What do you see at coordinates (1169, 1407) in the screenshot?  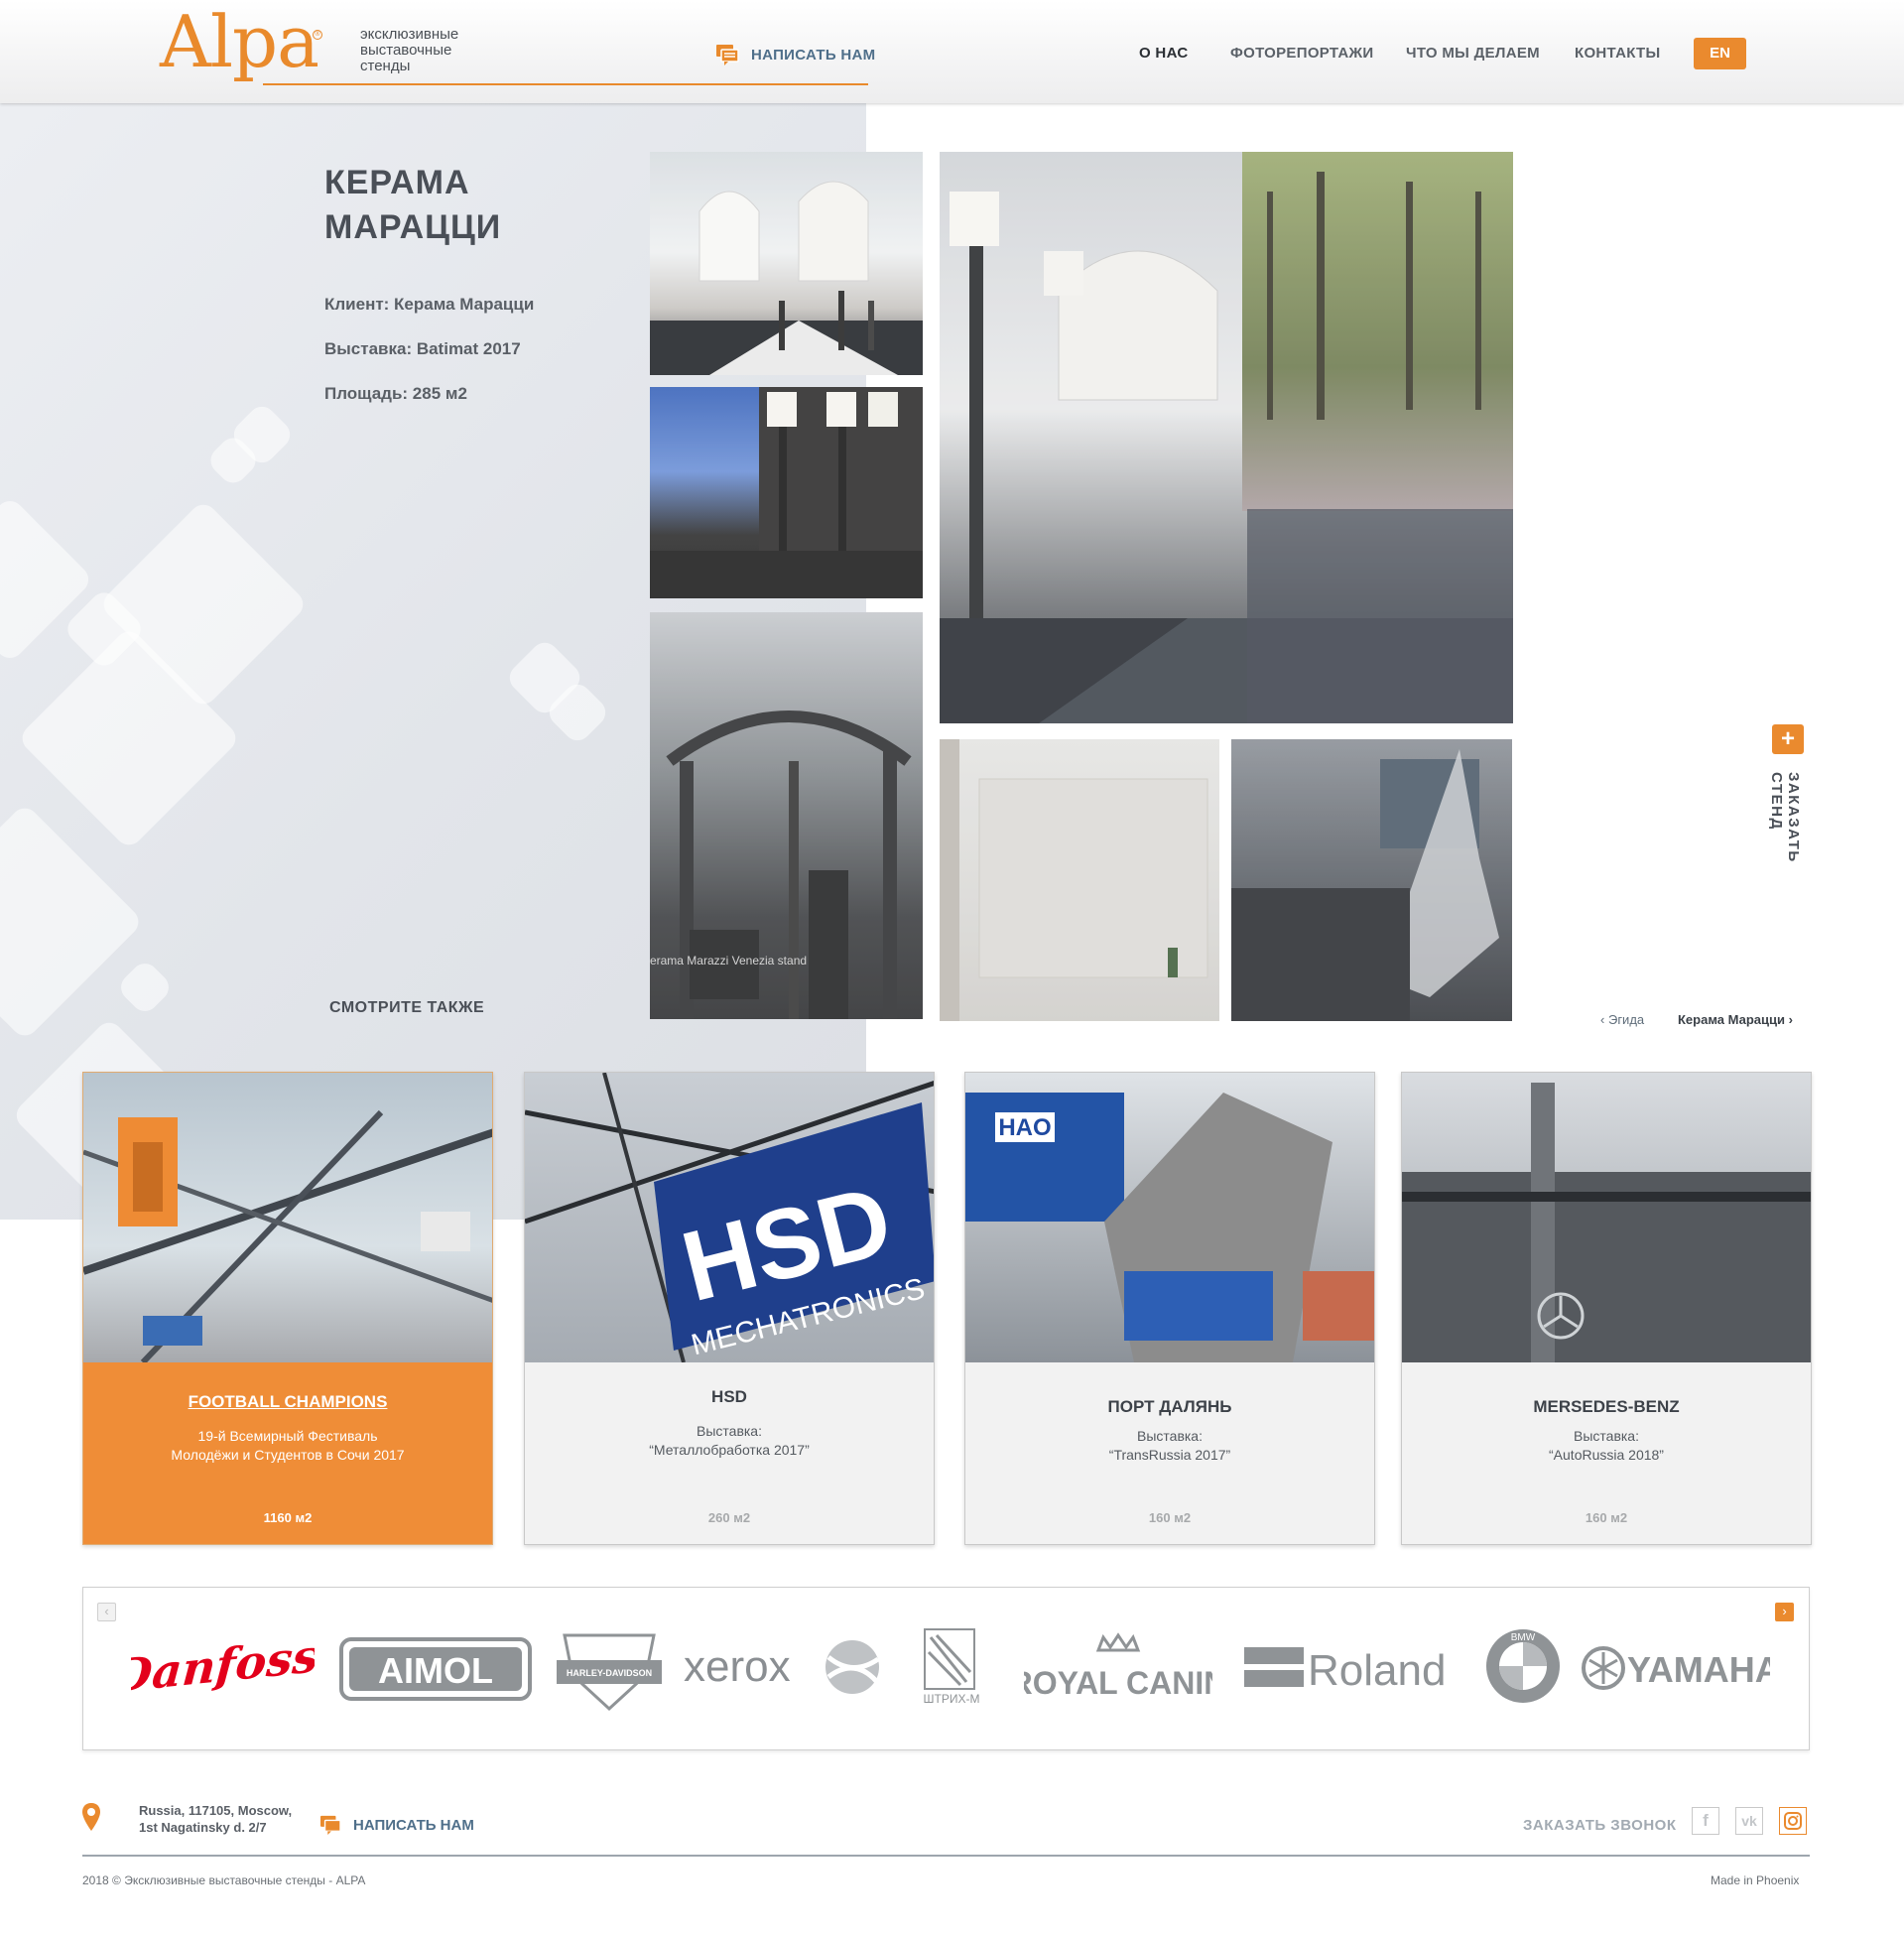 I see `card-title: ПОРТ ДАЛЯНЬ` at bounding box center [1169, 1407].